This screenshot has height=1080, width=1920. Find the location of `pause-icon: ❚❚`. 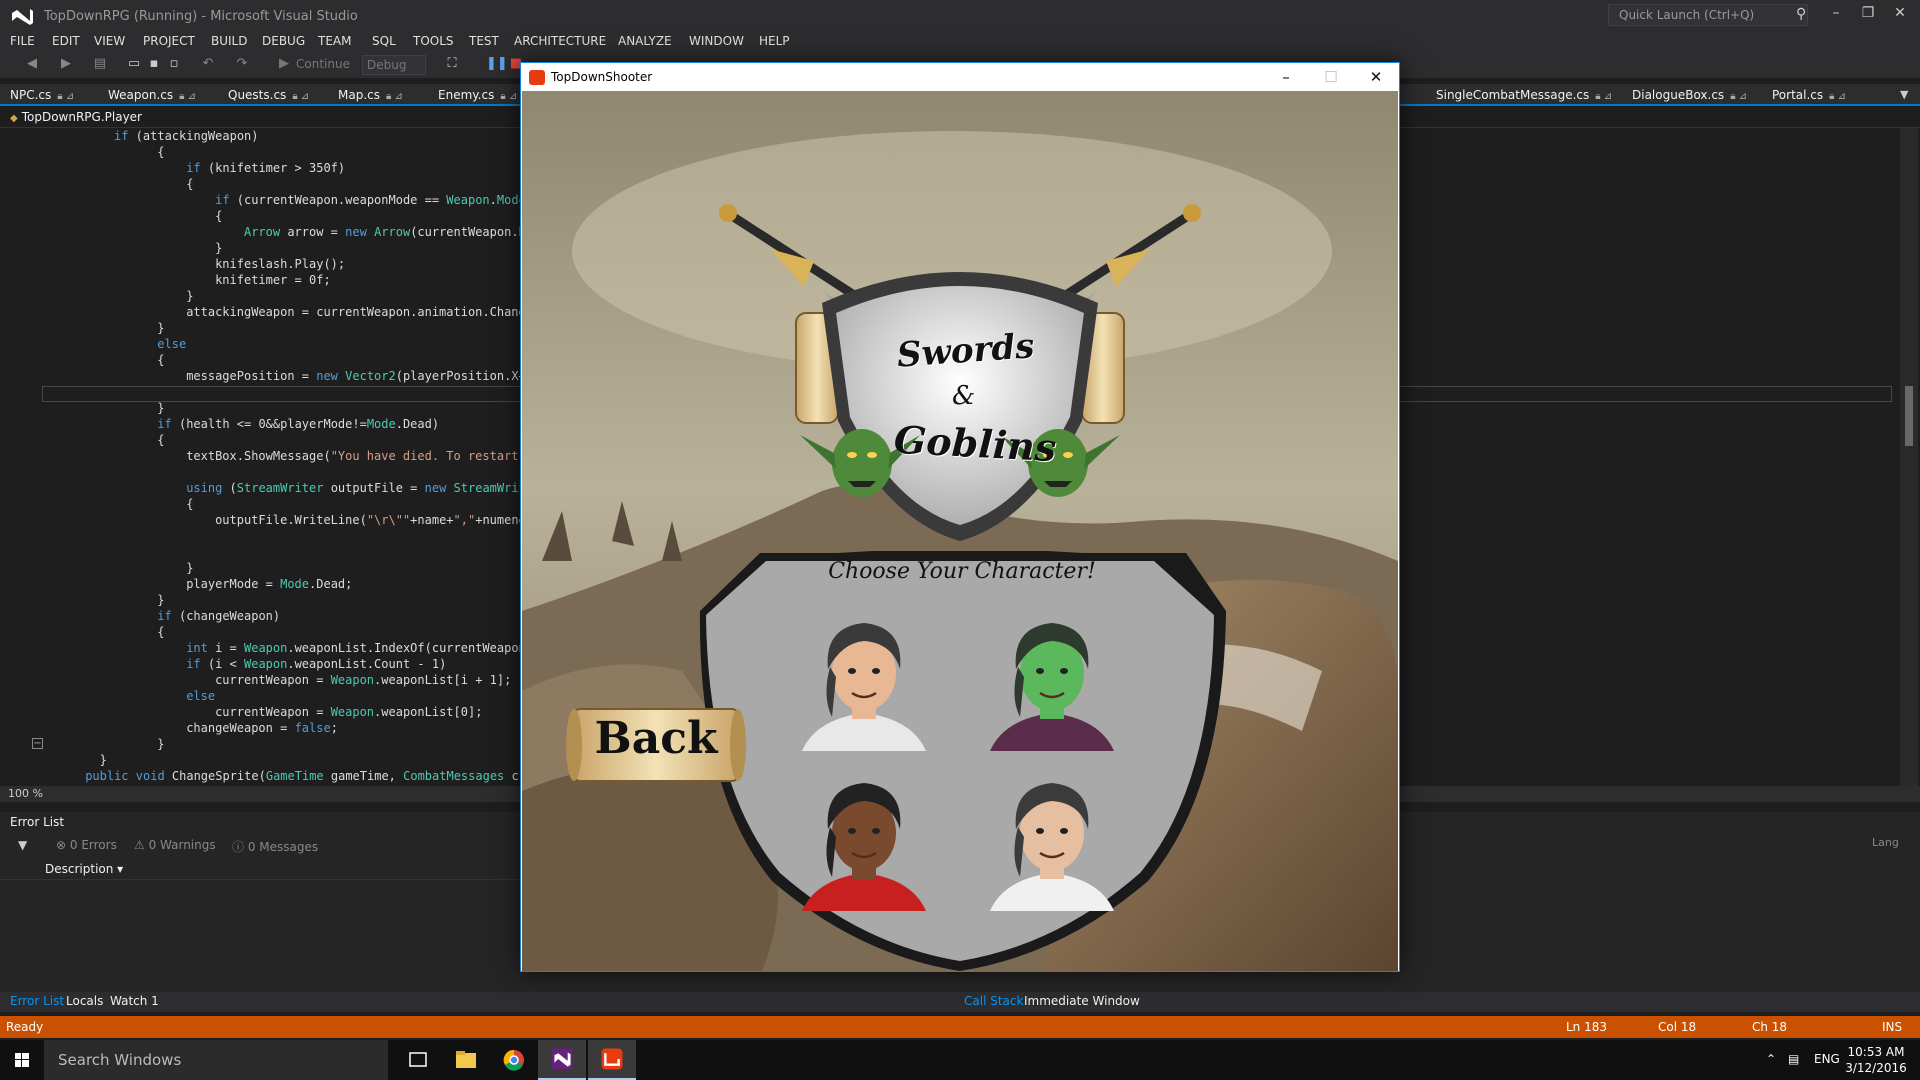

pause-icon: ❚❚ is located at coordinates (497, 64).